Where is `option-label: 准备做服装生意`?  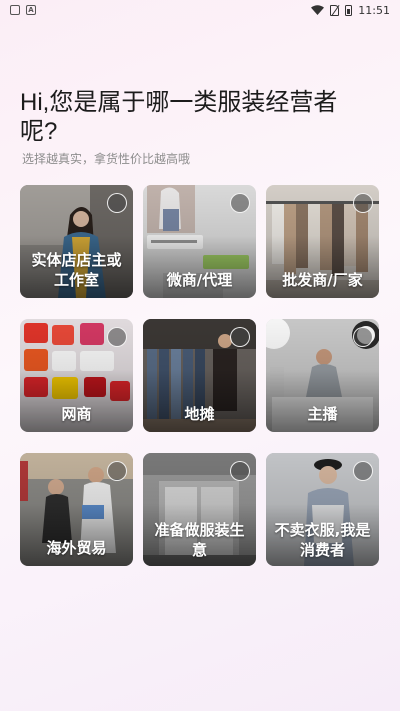 option-label: 准备做服装生意 is located at coordinates (199, 540).